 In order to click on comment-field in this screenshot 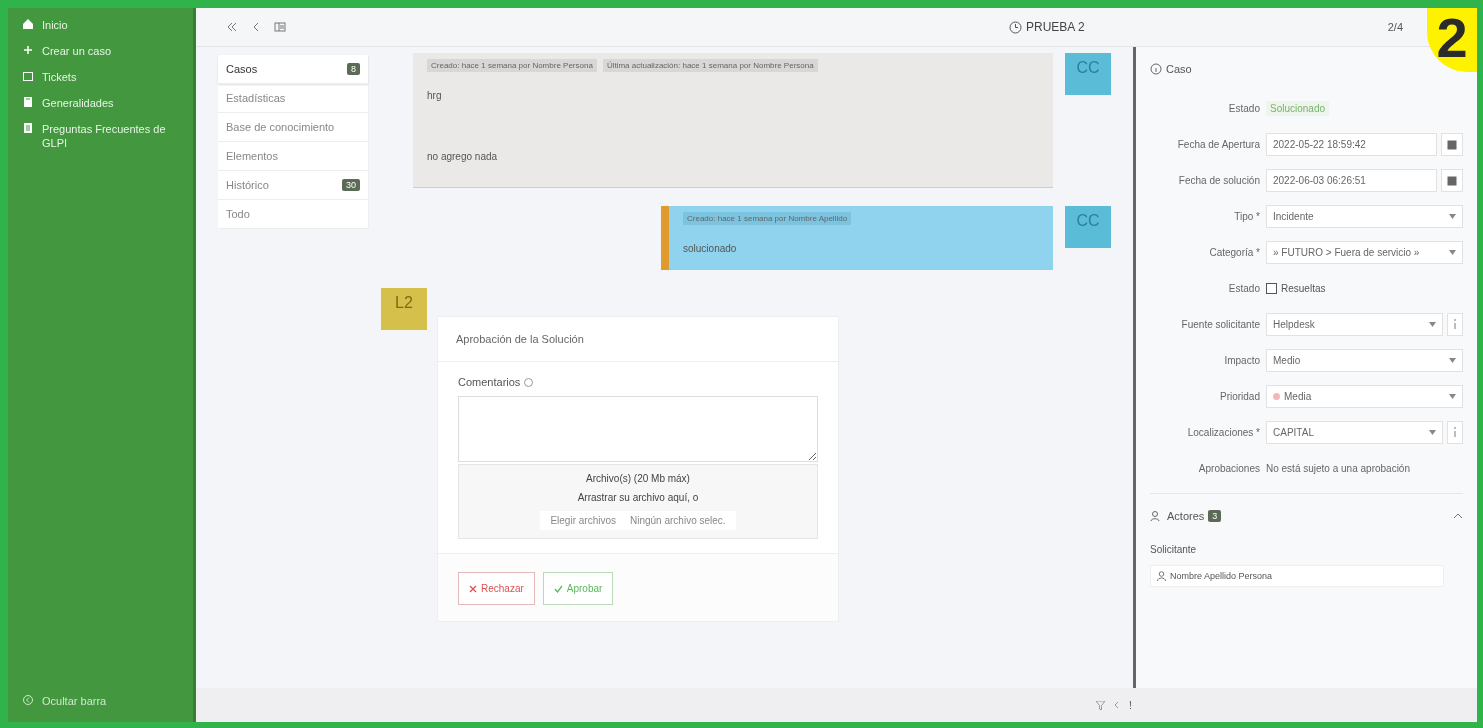, I will do `click(638, 429)`.